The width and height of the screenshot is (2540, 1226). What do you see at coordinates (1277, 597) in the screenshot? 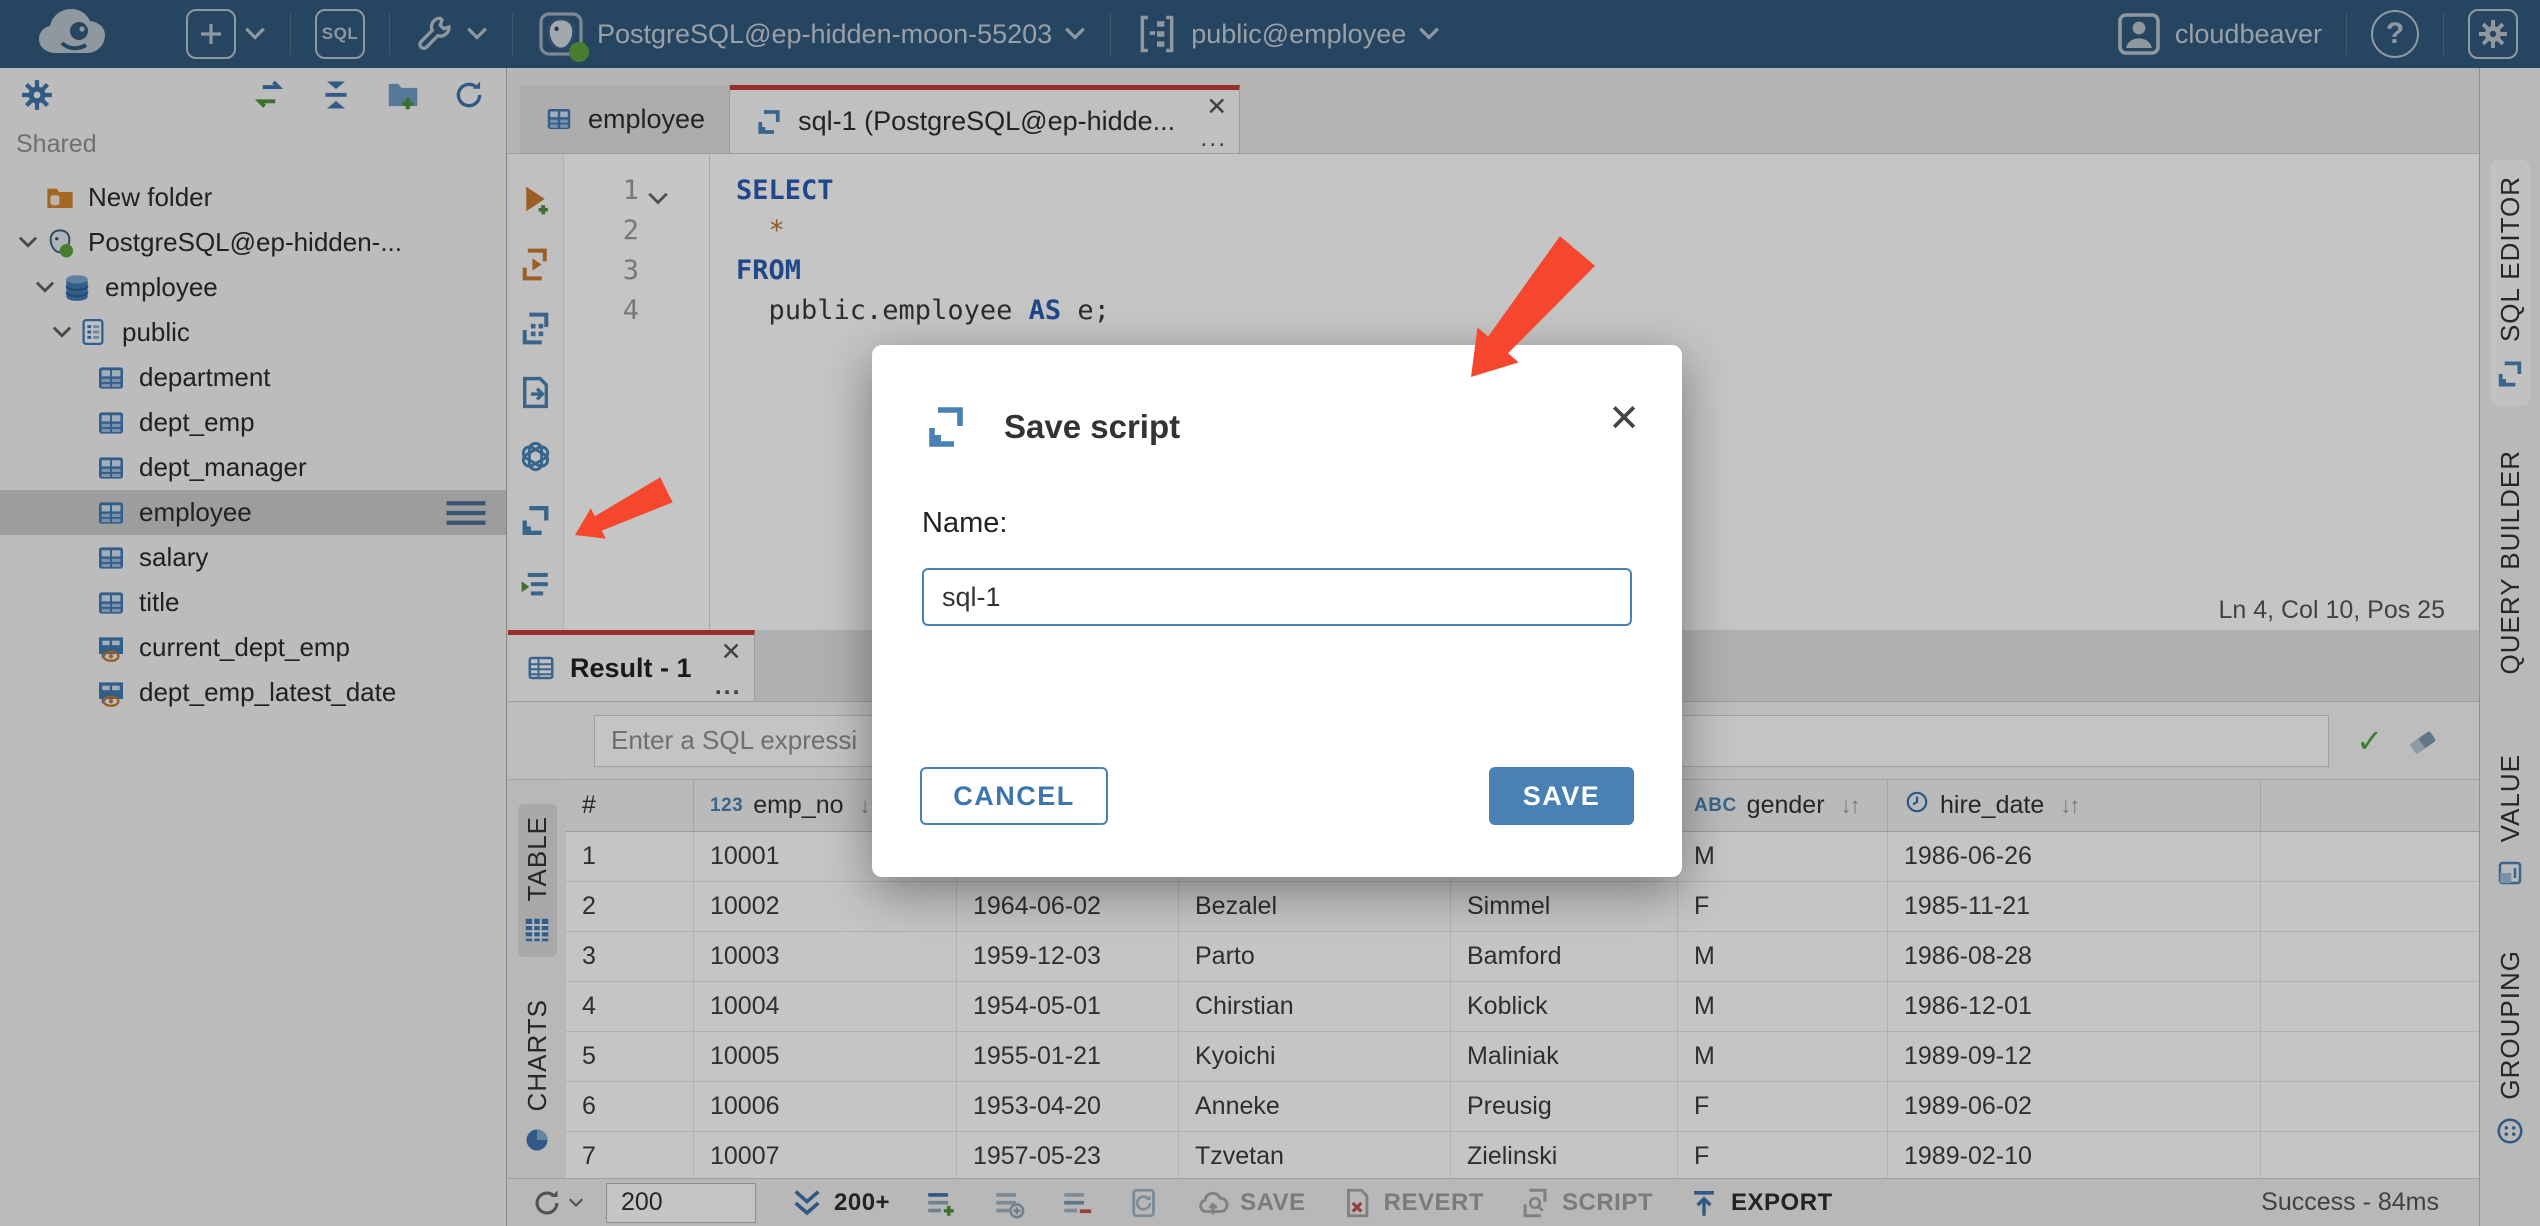
I see `script-name-input` at bounding box center [1277, 597].